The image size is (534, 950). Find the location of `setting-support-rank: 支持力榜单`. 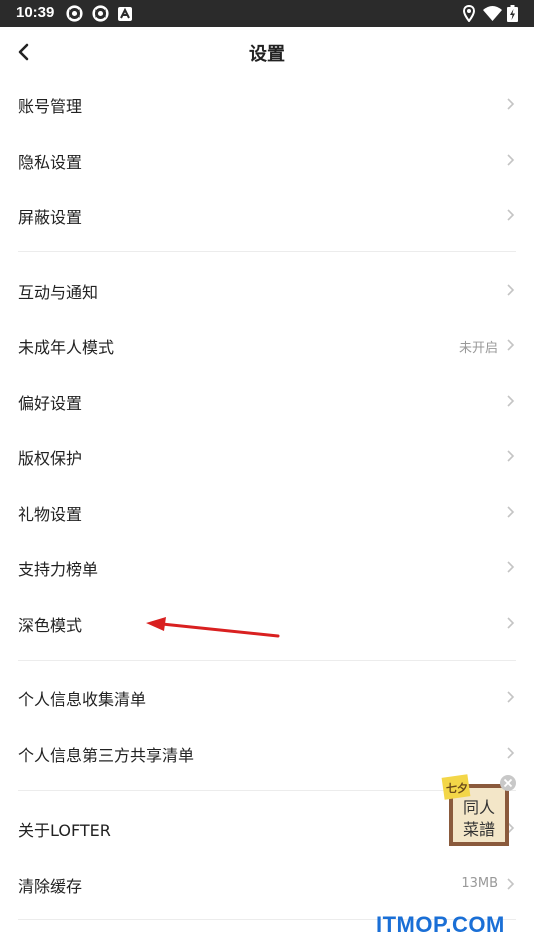

setting-support-rank: 支持力榜单 is located at coordinates (267, 567).